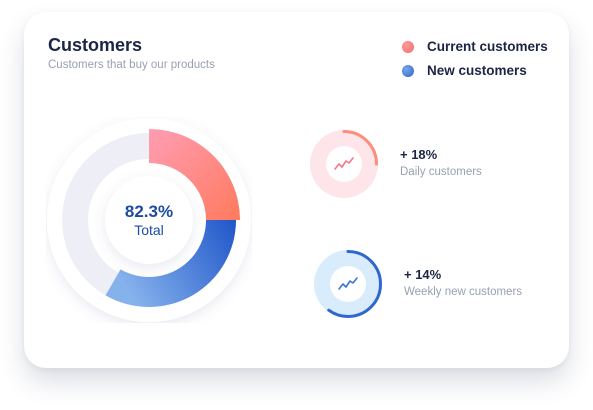 This screenshot has height=410, width=593. What do you see at coordinates (149, 229) in the screenshot?
I see `donut-label: Total` at bounding box center [149, 229].